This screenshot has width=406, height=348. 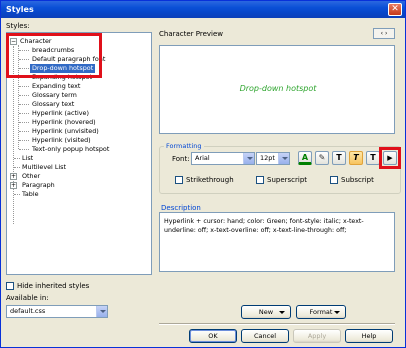 I want to click on close-icon: ✕, so click(x=395, y=9).